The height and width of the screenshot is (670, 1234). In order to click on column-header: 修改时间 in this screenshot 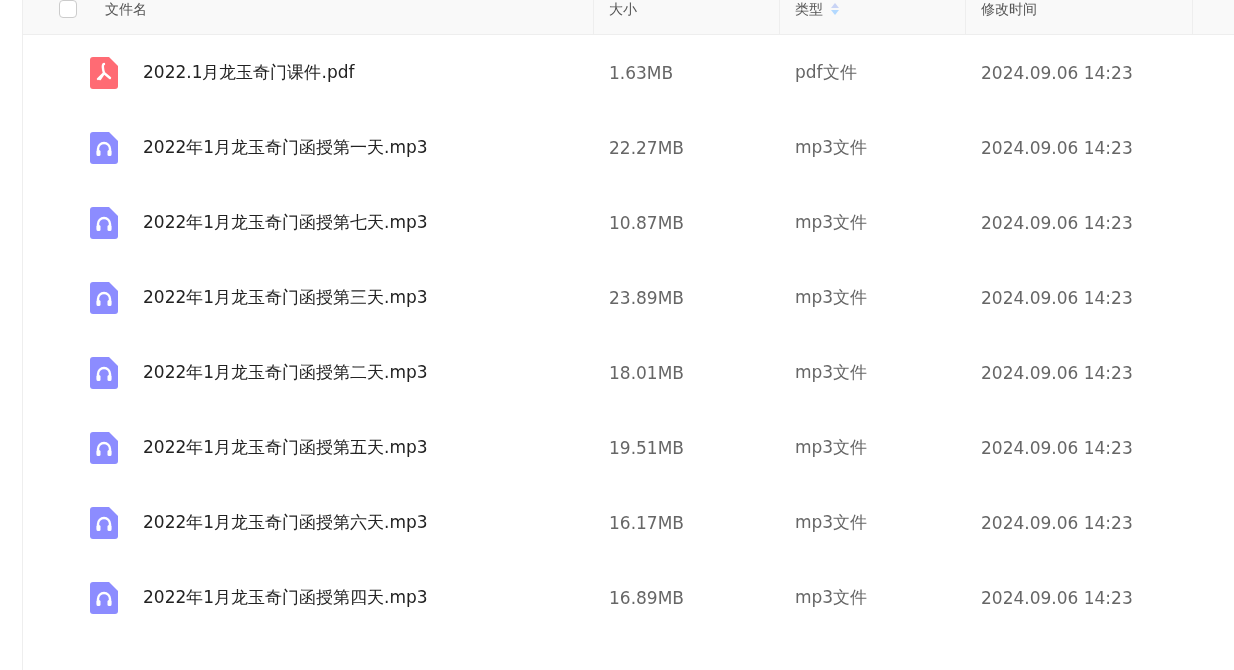, I will do `click(1009, 9)`.